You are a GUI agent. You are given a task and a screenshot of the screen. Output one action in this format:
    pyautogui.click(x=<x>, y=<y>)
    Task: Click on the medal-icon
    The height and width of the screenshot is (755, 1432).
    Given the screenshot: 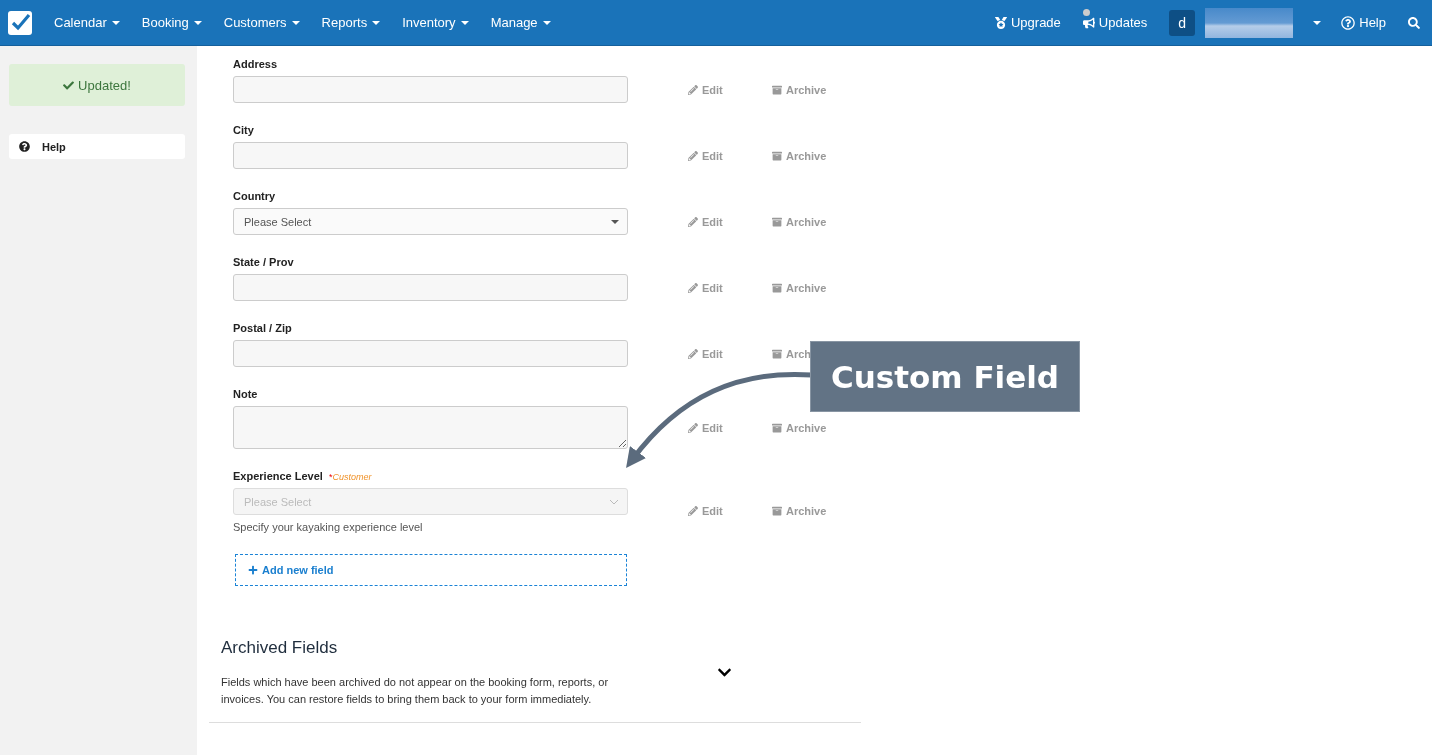 What is the action you would take?
    pyautogui.click(x=1000, y=22)
    